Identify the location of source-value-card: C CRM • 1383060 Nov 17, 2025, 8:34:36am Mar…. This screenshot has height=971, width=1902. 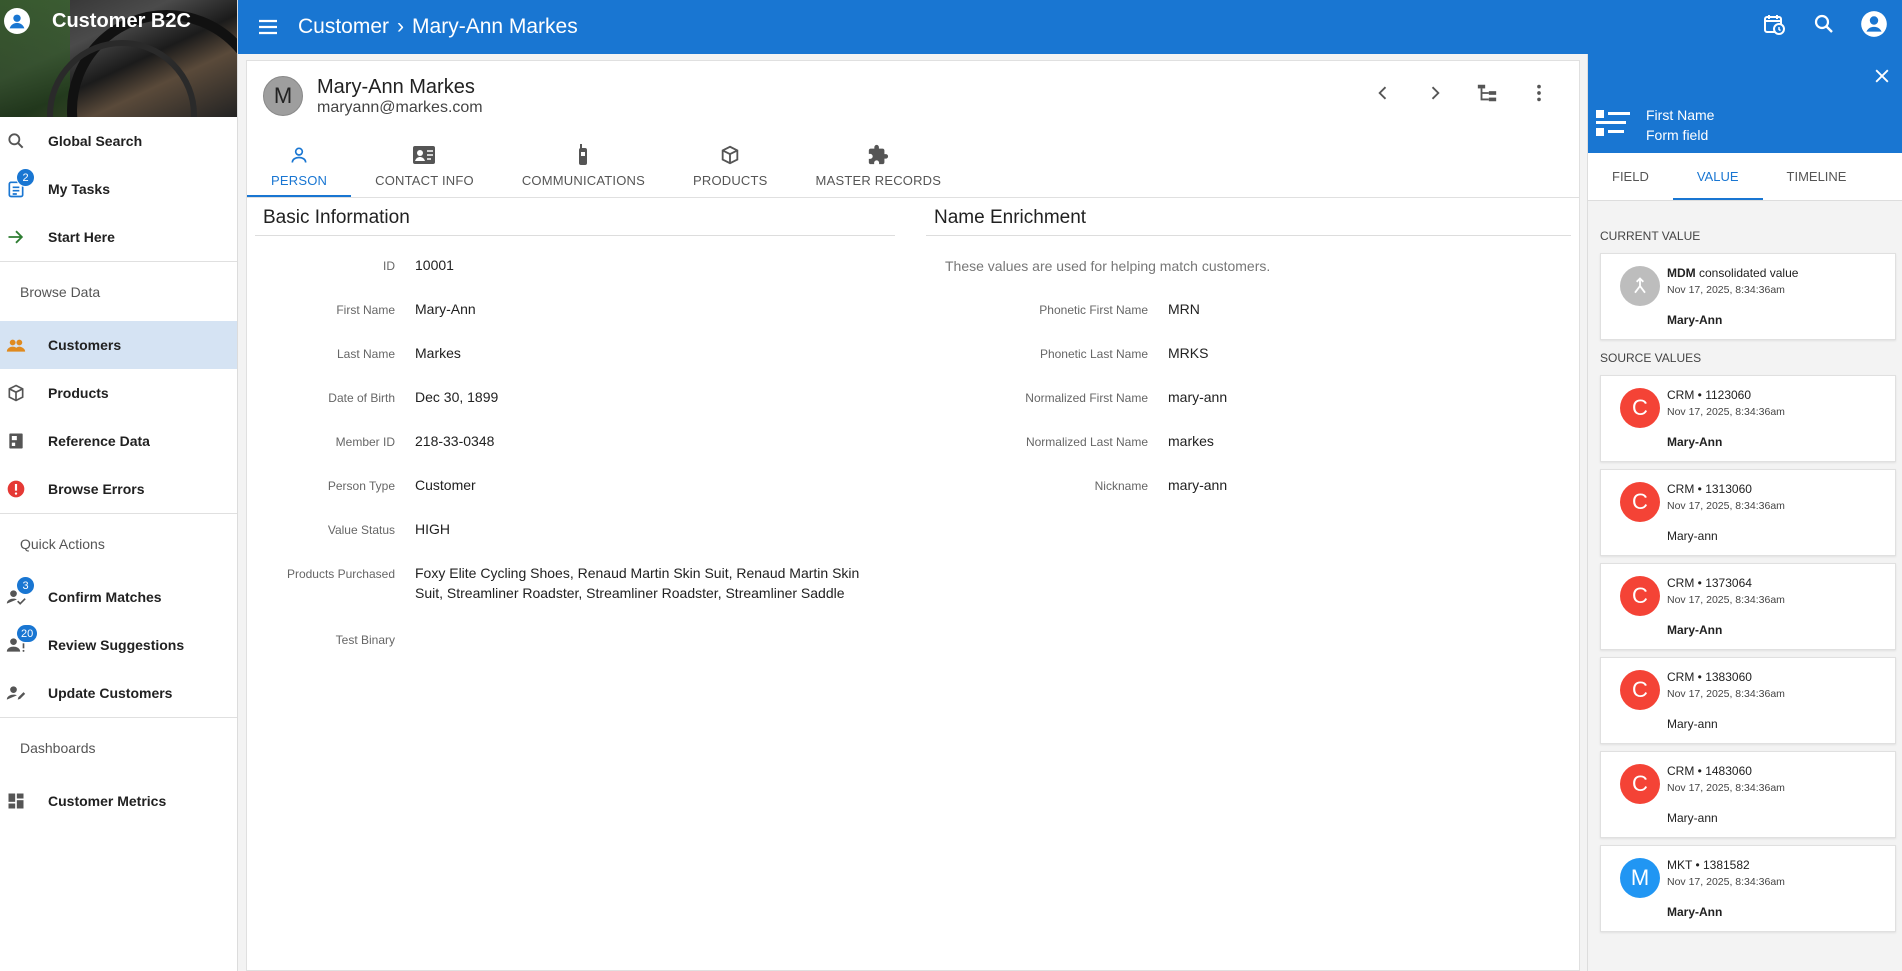
(1748, 700).